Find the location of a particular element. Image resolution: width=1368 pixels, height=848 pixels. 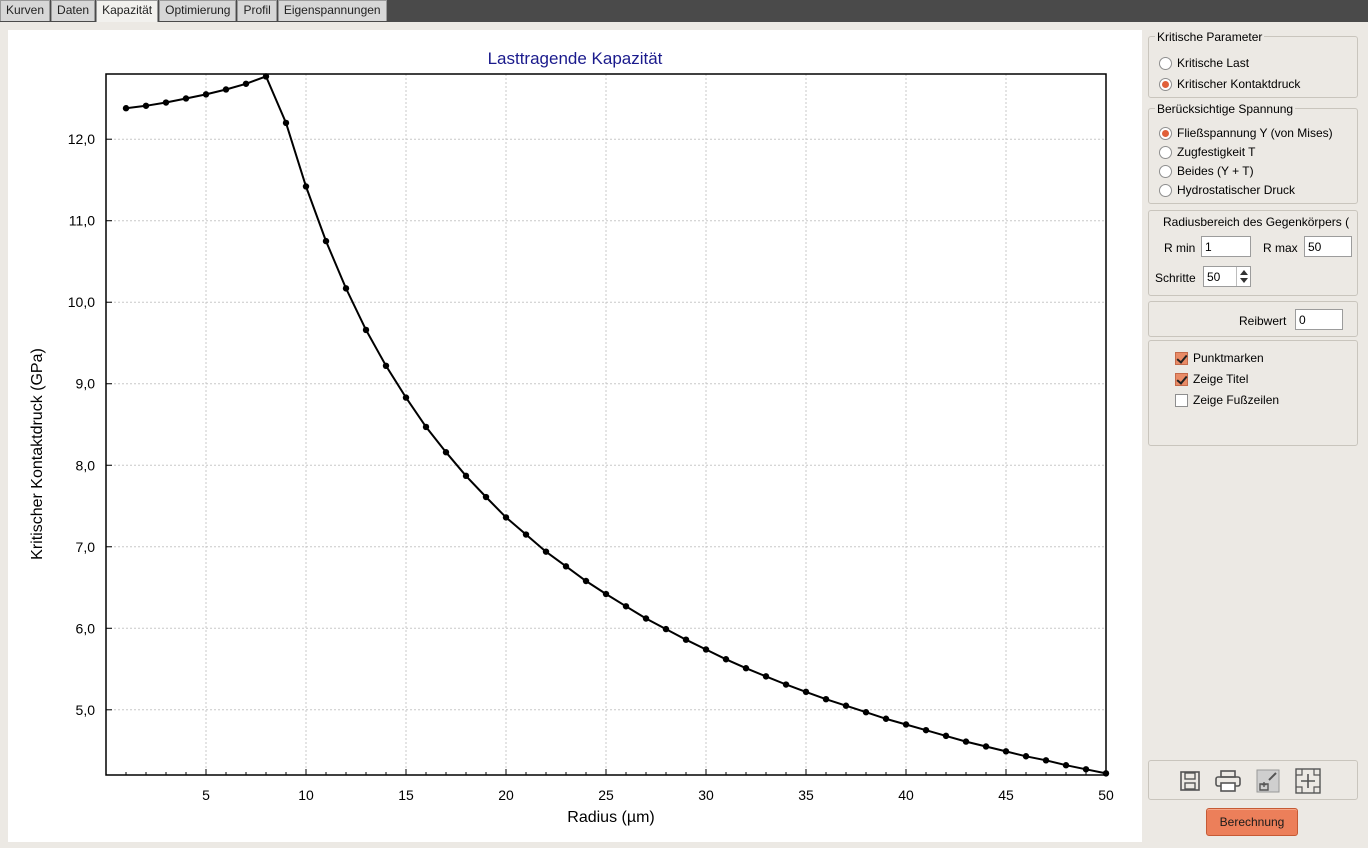

y-axis-label: Kritischer Kontaktdruck (GPa) is located at coordinates (37, 454).